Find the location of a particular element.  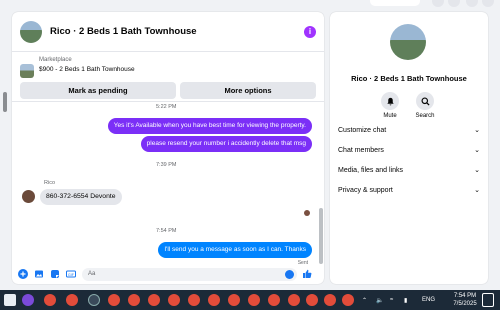

windows-taskbar: ⌃ 🔈 ≈ ▮ ENG 7:54 PM 7/5/2025 is located at coordinates (250, 300).